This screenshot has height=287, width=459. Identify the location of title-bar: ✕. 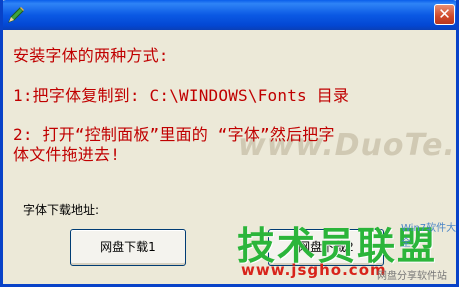
(229, 15).